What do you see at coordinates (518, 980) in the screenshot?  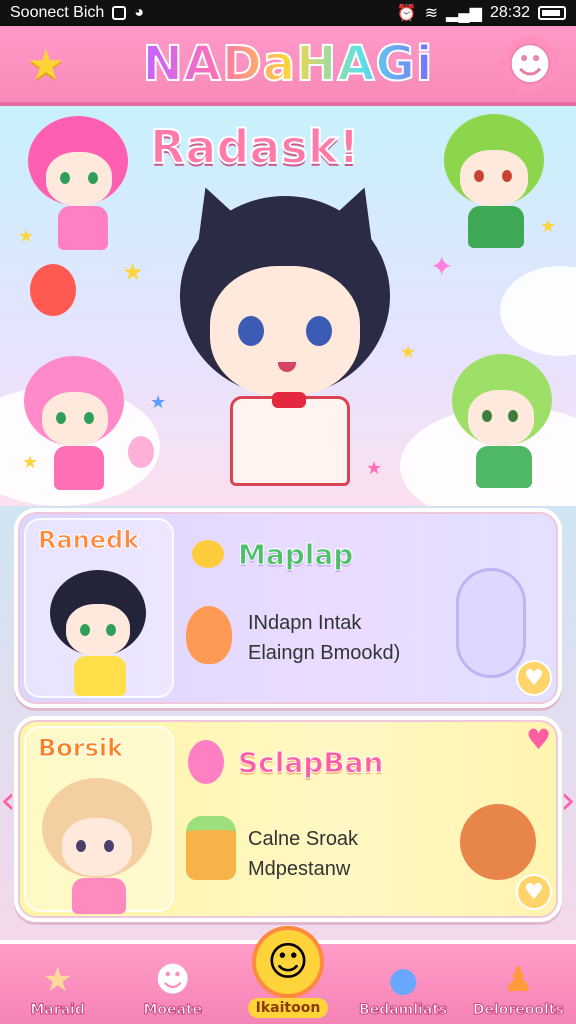 I see `figure-icon: ♟` at bounding box center [518, 980].